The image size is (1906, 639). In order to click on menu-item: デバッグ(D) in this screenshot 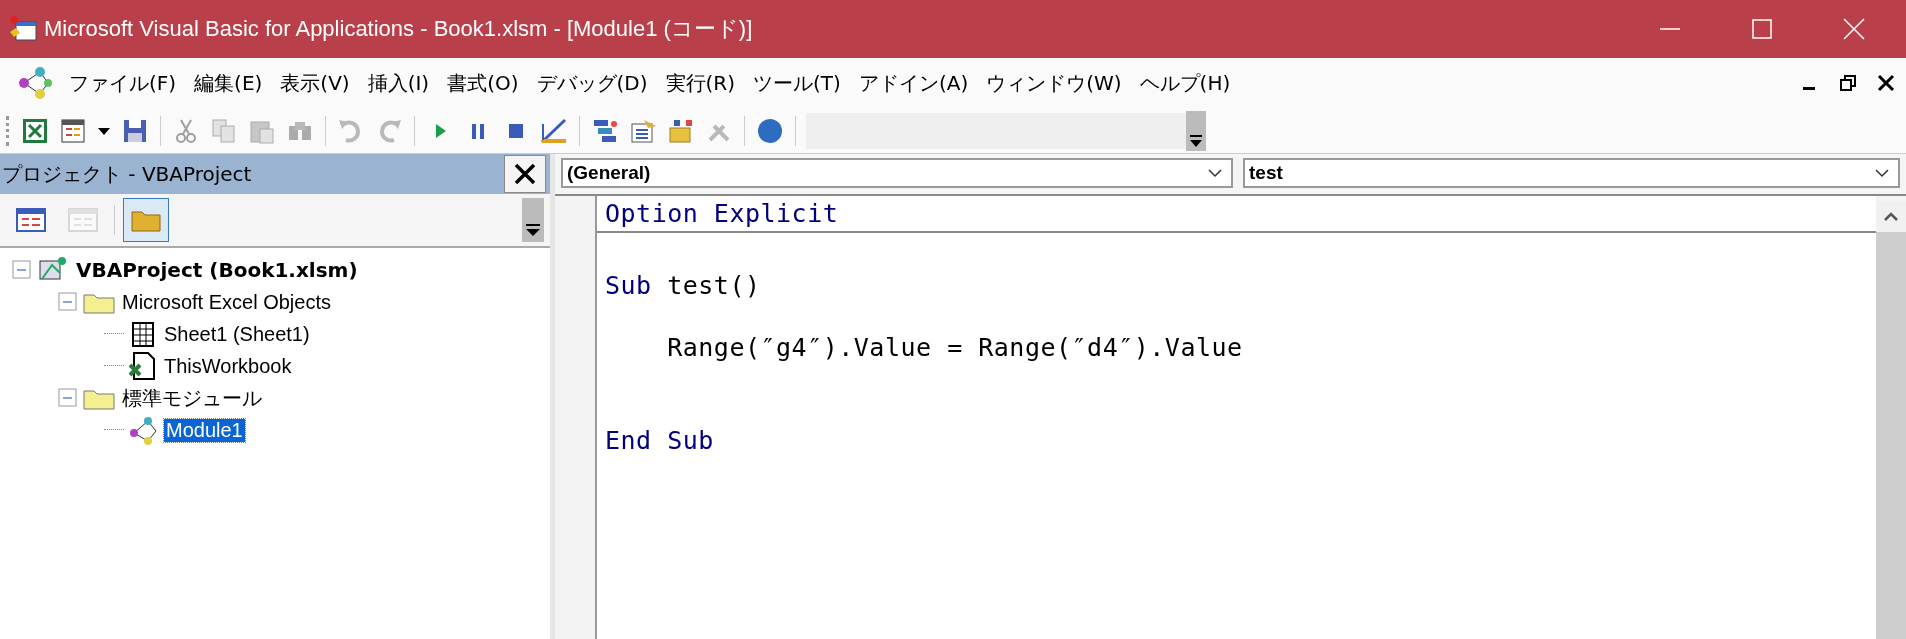, I will do `click(592, 83)`.